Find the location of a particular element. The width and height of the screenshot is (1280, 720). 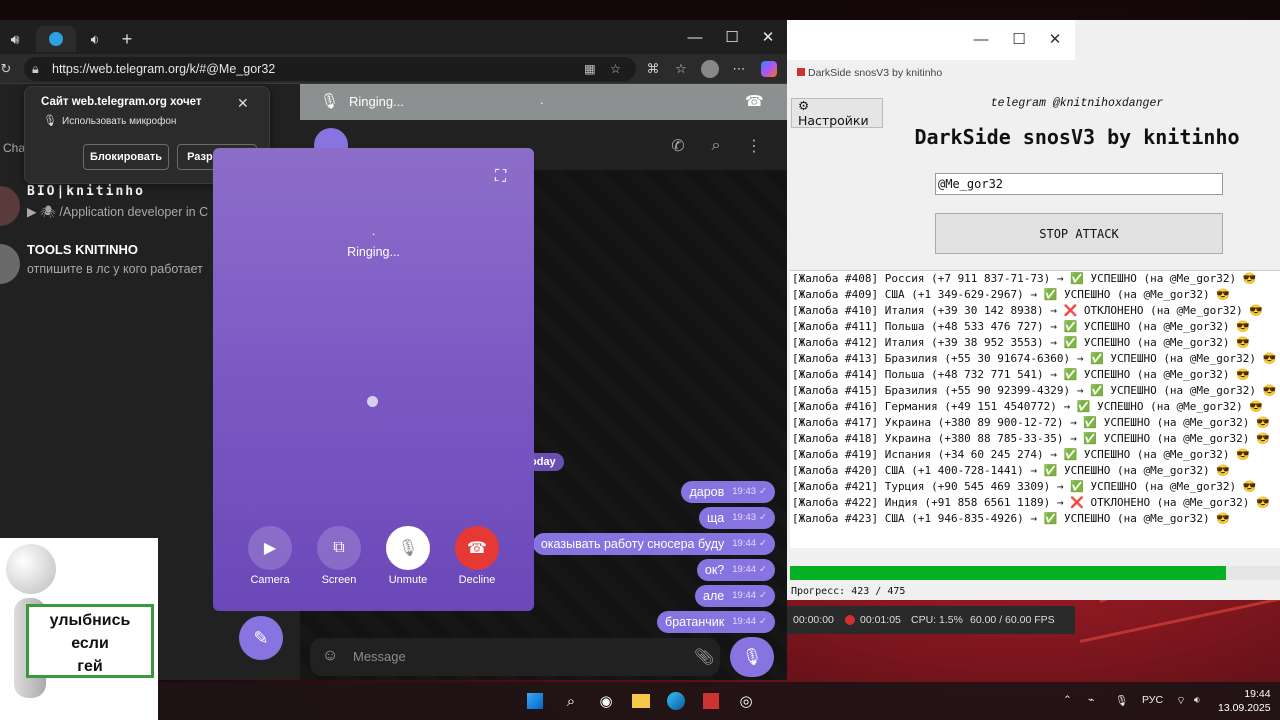

telegram-icon is located at coordinates (56, 39).